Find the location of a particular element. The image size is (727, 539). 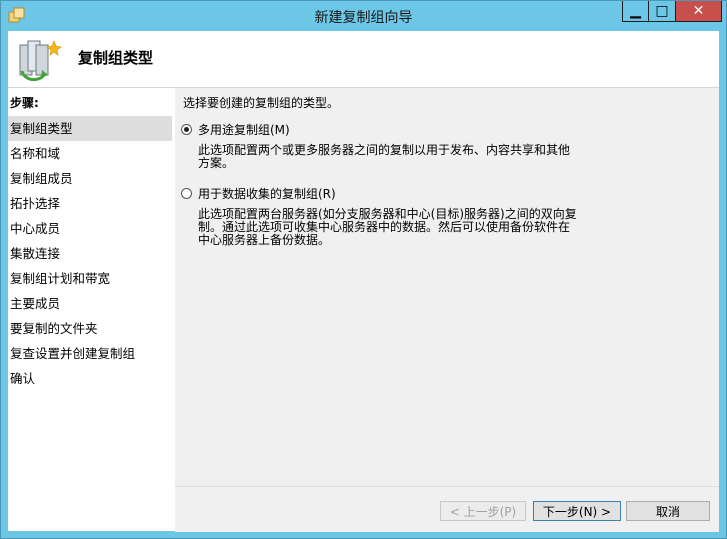

steps-label: 步骤: is located at coordinates (24, 103).